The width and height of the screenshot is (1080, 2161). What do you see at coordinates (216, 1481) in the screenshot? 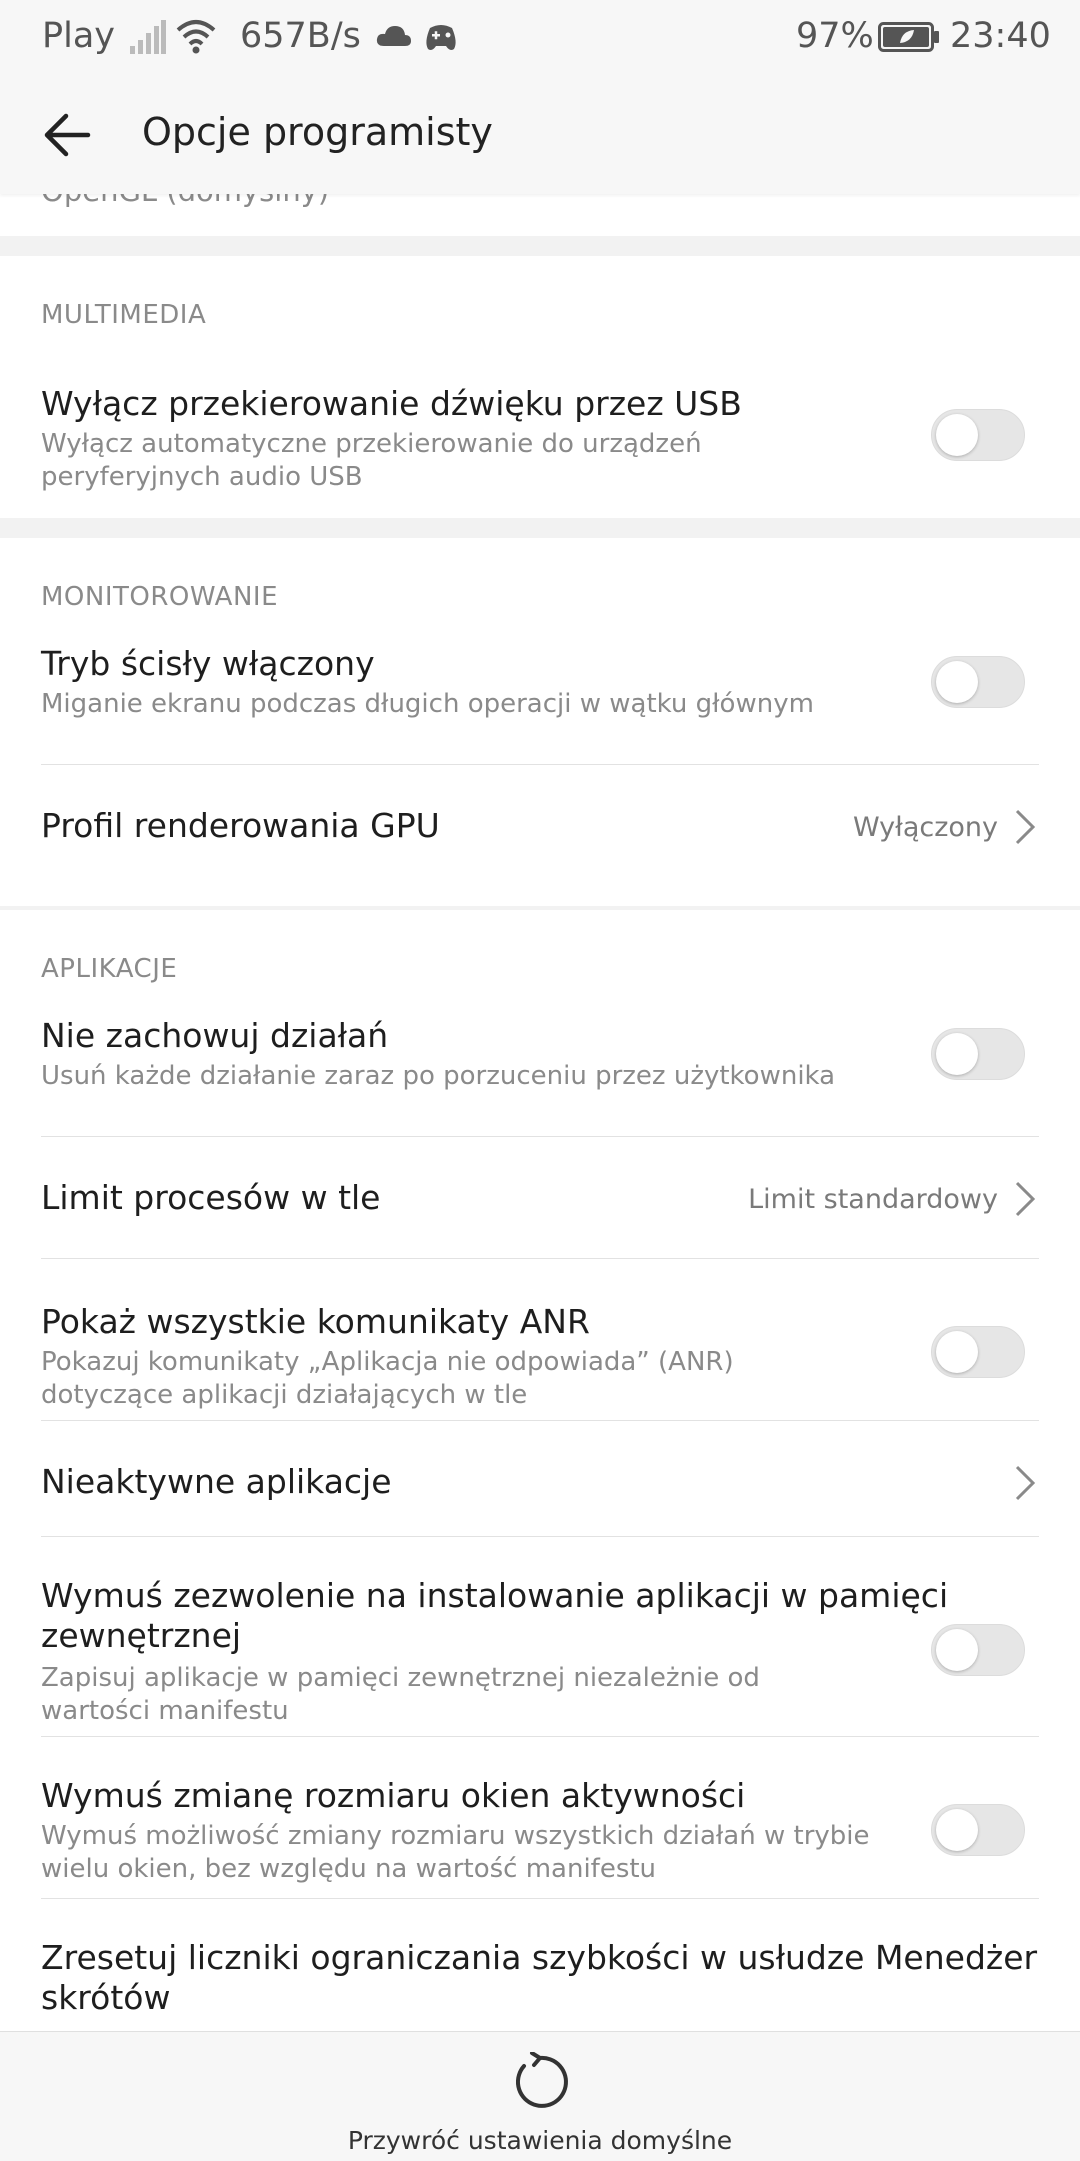
I see `inactive-apps-title: Nieaktywne aplikacje` at bounding box center [216, 1481].